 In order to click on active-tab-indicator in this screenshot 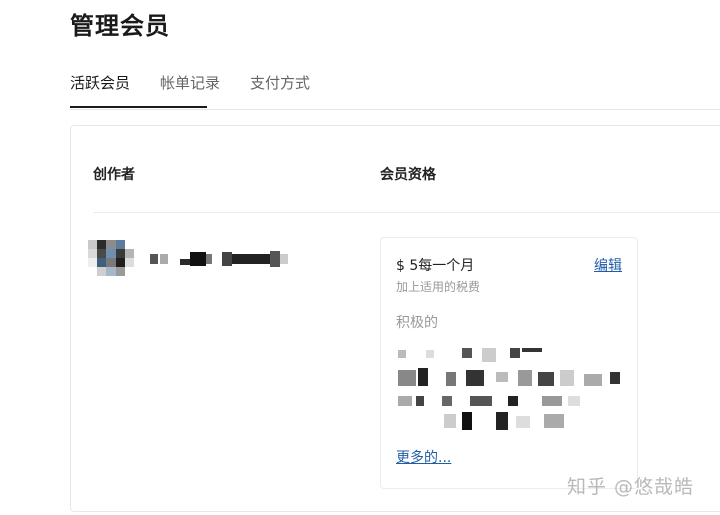, I will do `click(138, 107)`.